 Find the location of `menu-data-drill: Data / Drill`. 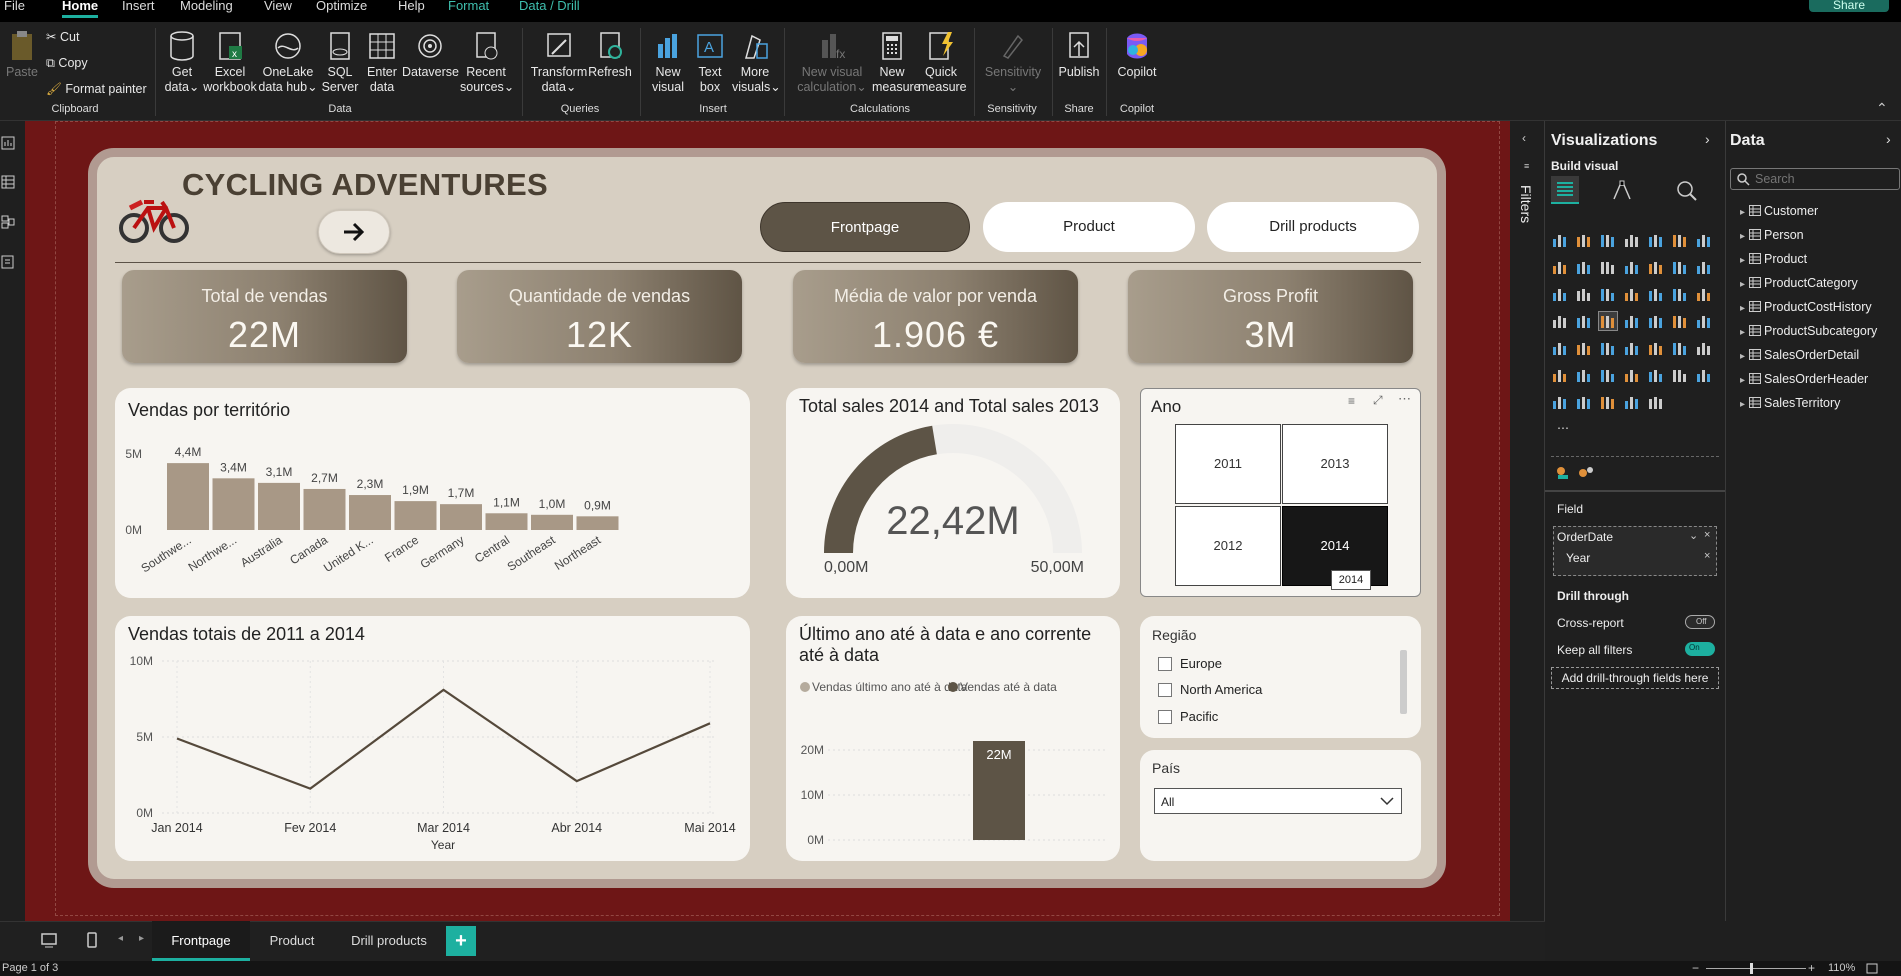

menu-data-drill: Data / Drill is located at coordinates (549, 6).